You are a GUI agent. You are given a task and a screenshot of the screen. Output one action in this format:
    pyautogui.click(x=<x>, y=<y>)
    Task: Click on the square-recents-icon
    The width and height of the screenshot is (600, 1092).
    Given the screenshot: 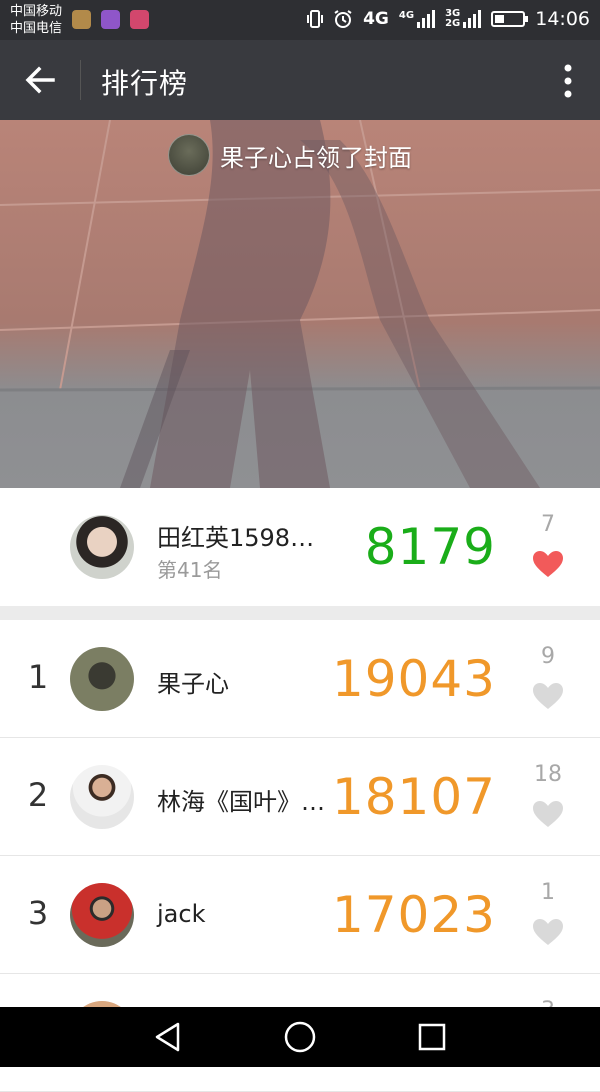 What is the action you would take?
    pyautogui.click(x=432, y=1037)
    